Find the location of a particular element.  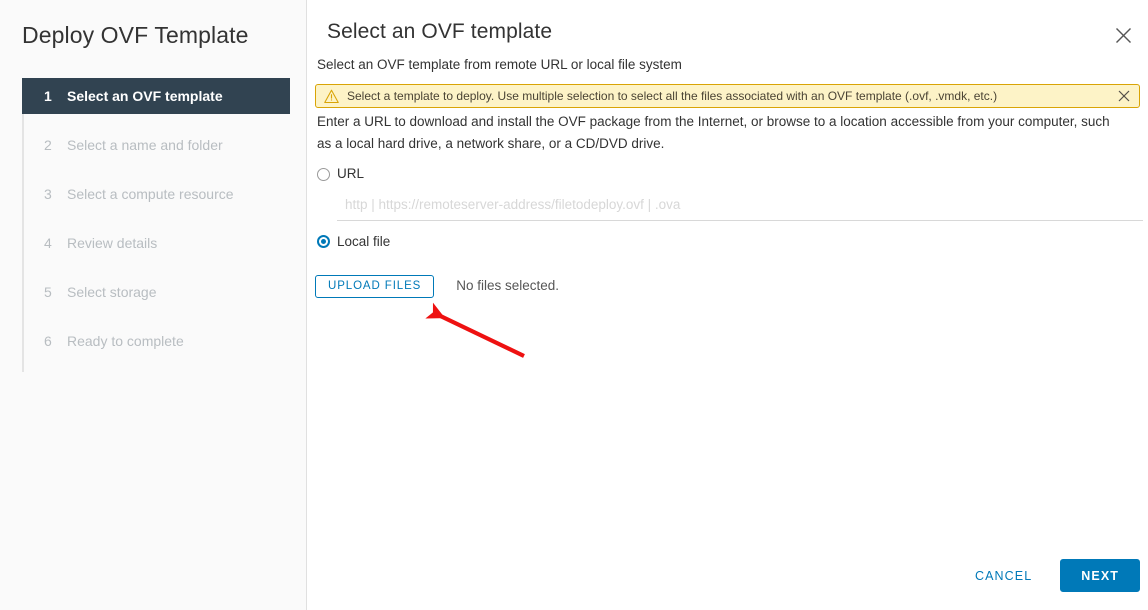

sidebar-step-select-a-name-and-folder: 2 Select a name and folder is located at coordinates (165, 145).